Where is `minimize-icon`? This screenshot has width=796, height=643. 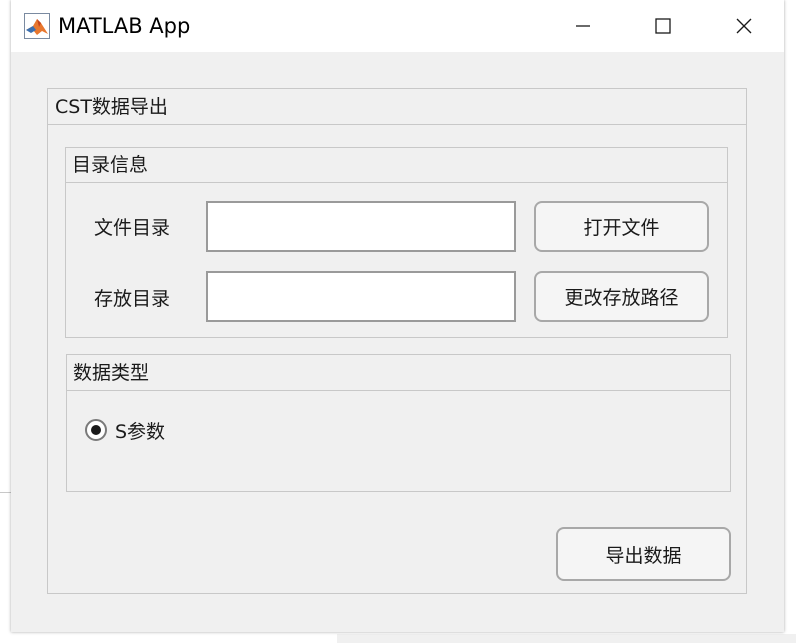 minimize-icon is located at coordinates (583, 26).